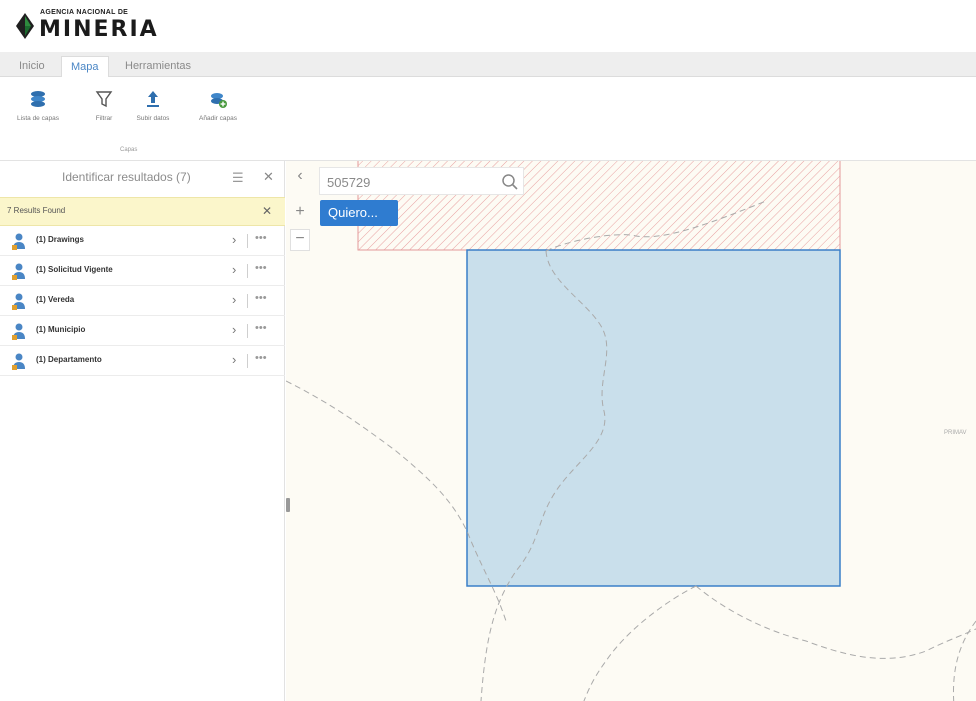 This screenshot has width=976, height=701. Describe the element at coordinates (300, 240) in the screenshot. I see `zoom-out-button: −` at that location.